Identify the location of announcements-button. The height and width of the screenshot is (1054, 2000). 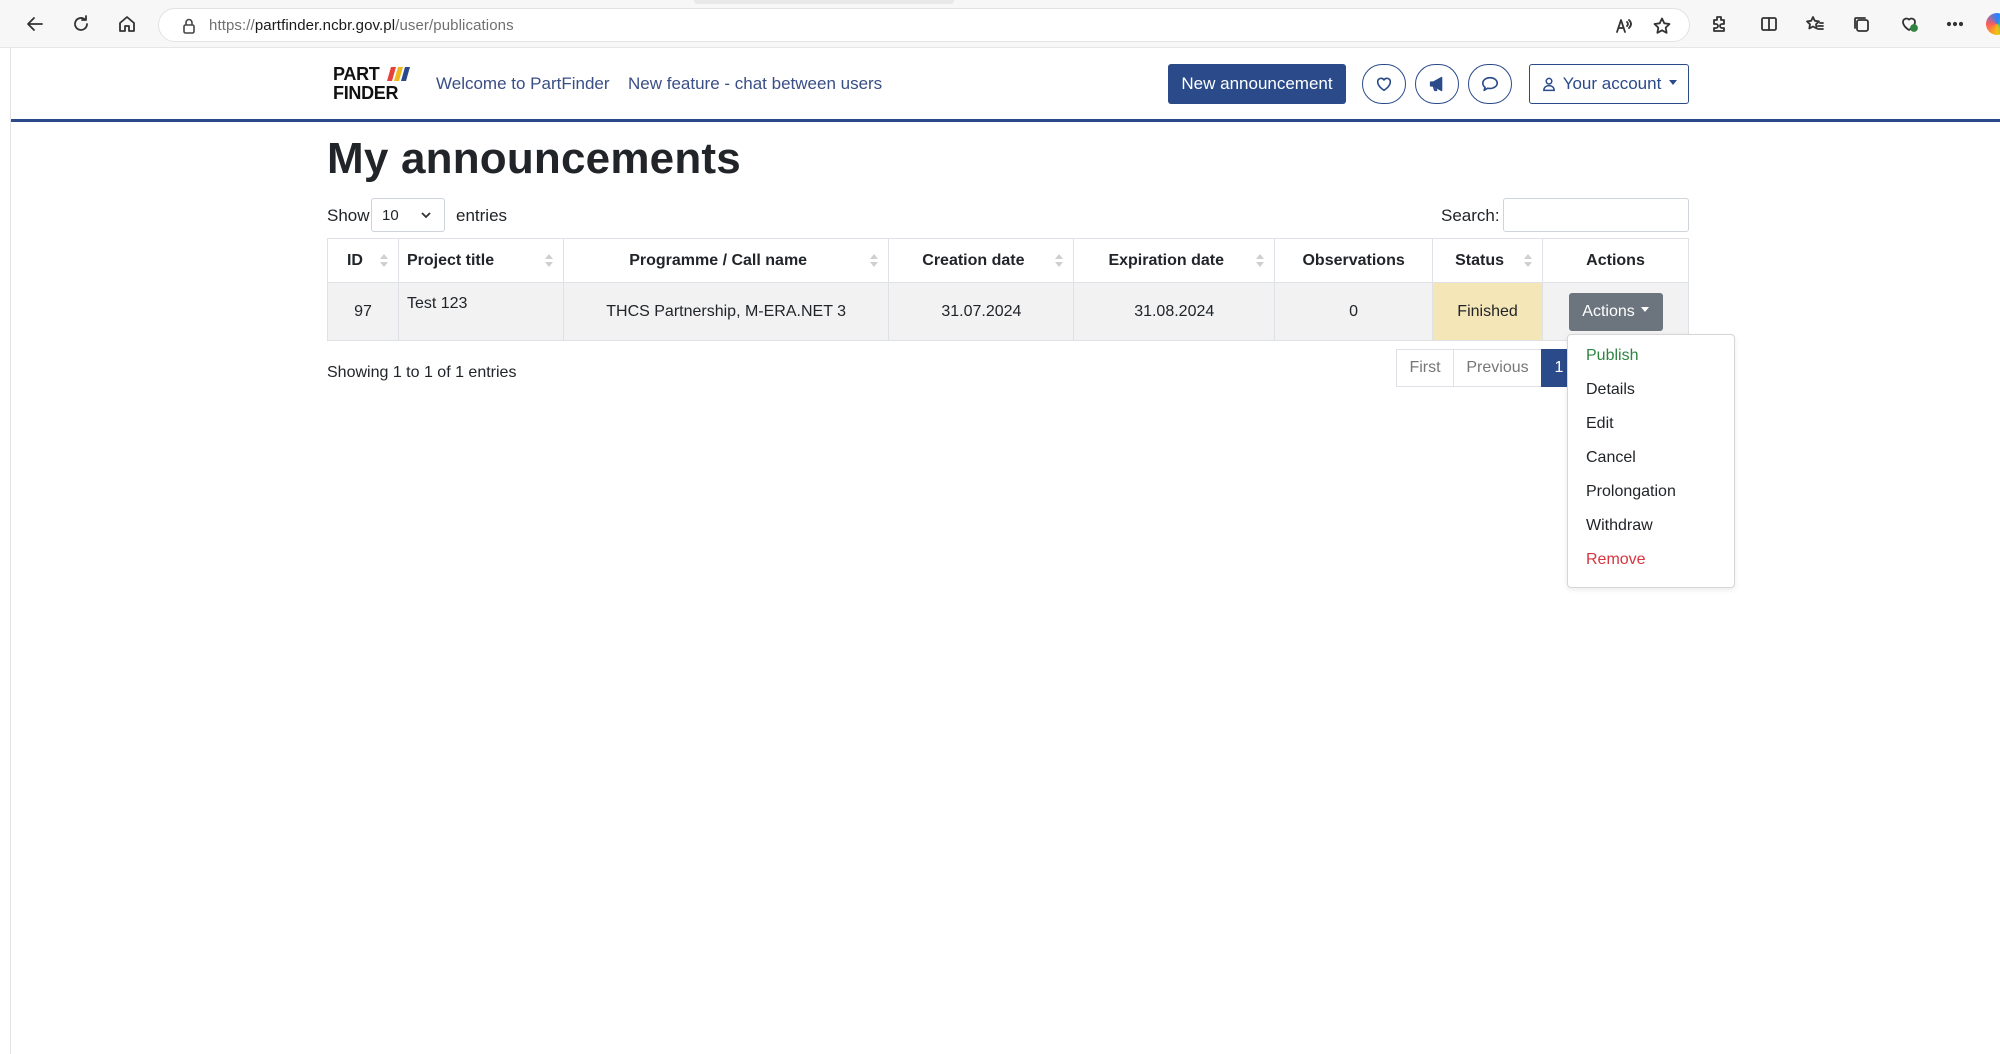
(1437, 84).